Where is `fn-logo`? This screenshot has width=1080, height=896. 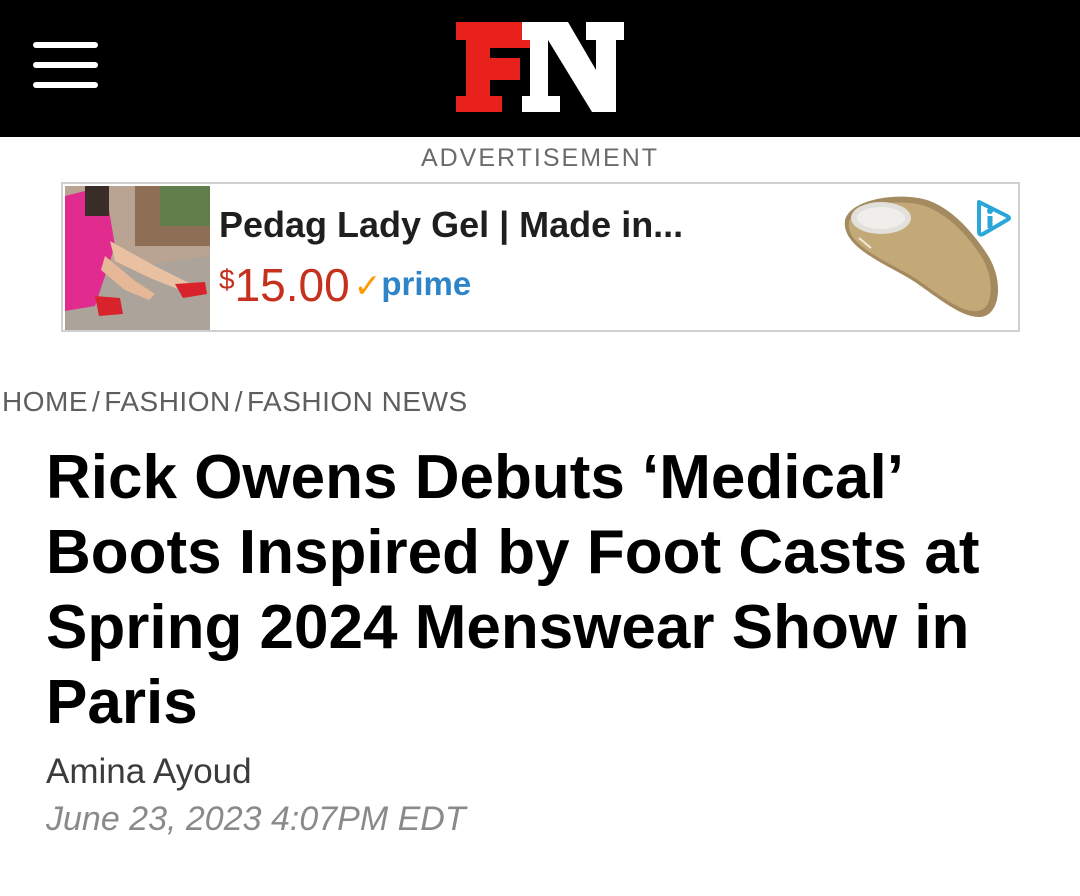 fn-logo is located at coordinates (540, 66).